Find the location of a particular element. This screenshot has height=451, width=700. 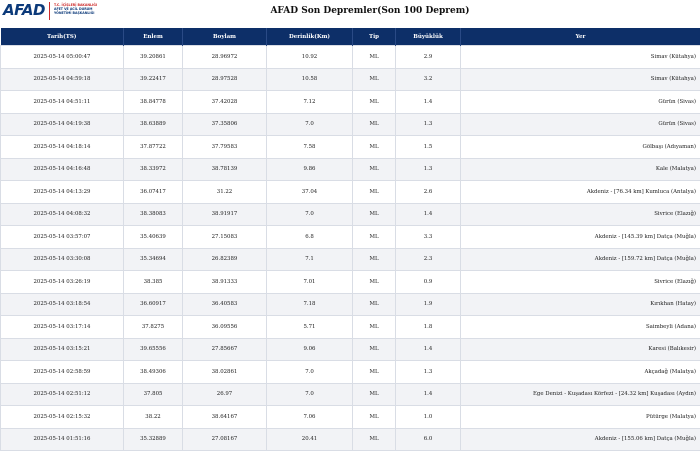

cell-magnitude: 2.9 is located at coordinates (428, 57).